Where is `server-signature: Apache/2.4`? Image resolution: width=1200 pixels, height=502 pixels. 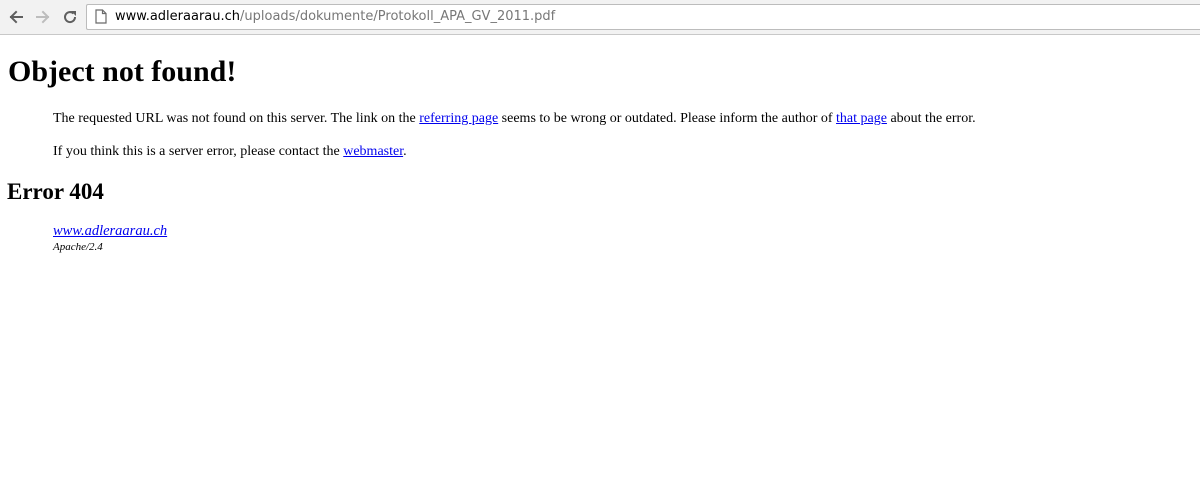
server-signature: Apache/2.4 is located at coordinates (78, 247).